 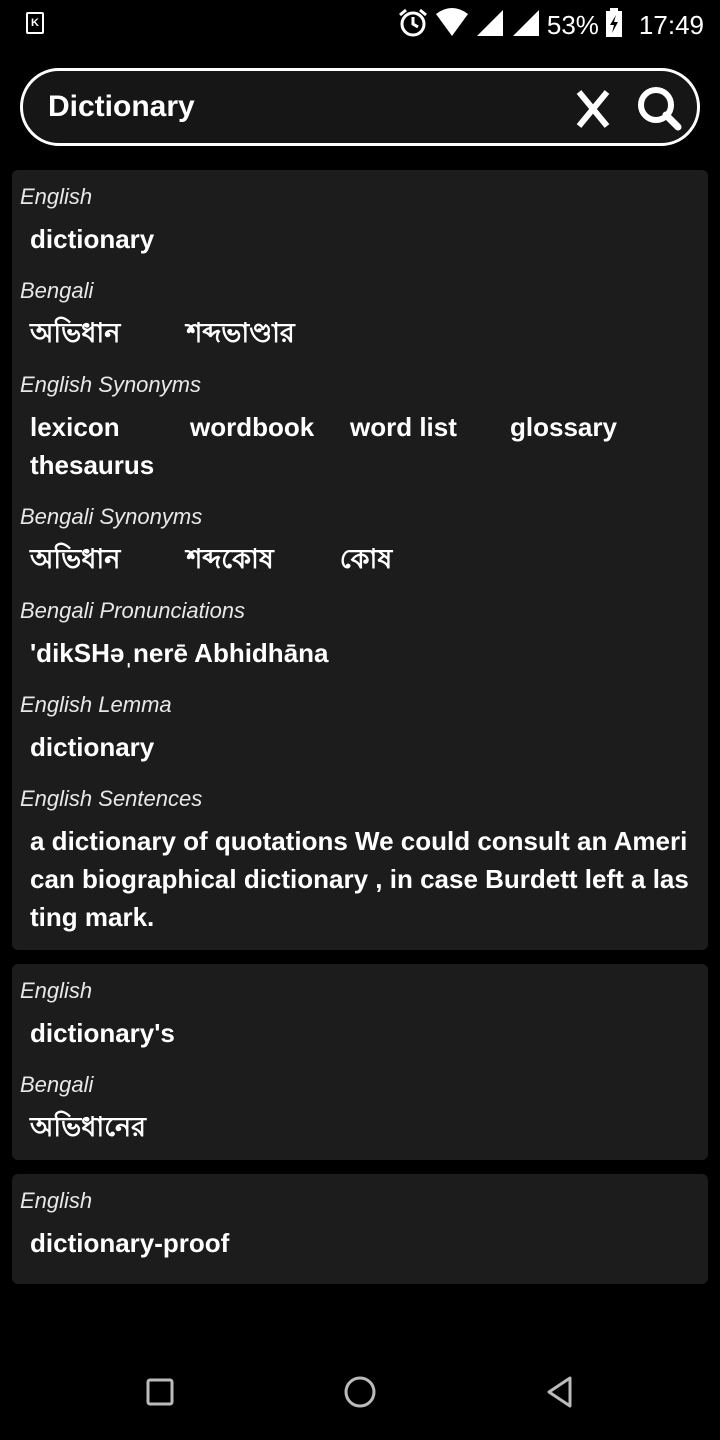 What do you see at coordinates (102, 1033) in the screenshot?
I see `word: dictionary's` at bounding box center [102, 1033].